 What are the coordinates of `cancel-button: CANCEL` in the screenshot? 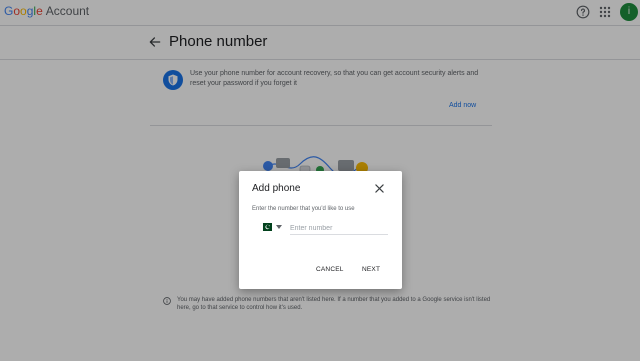 It's located at (330, 269).